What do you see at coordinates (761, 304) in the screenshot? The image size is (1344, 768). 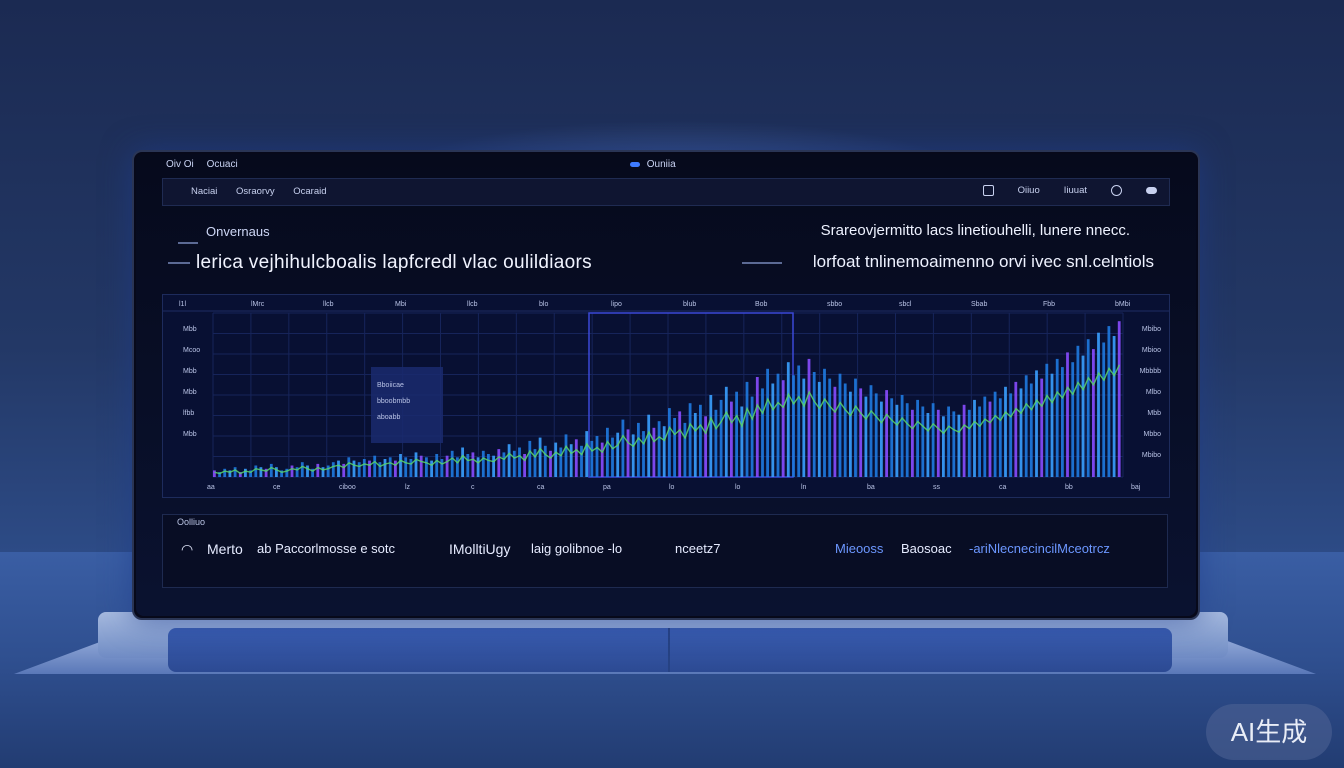 I see `top-axis-label: Bob` at bounding box center [761, 304].